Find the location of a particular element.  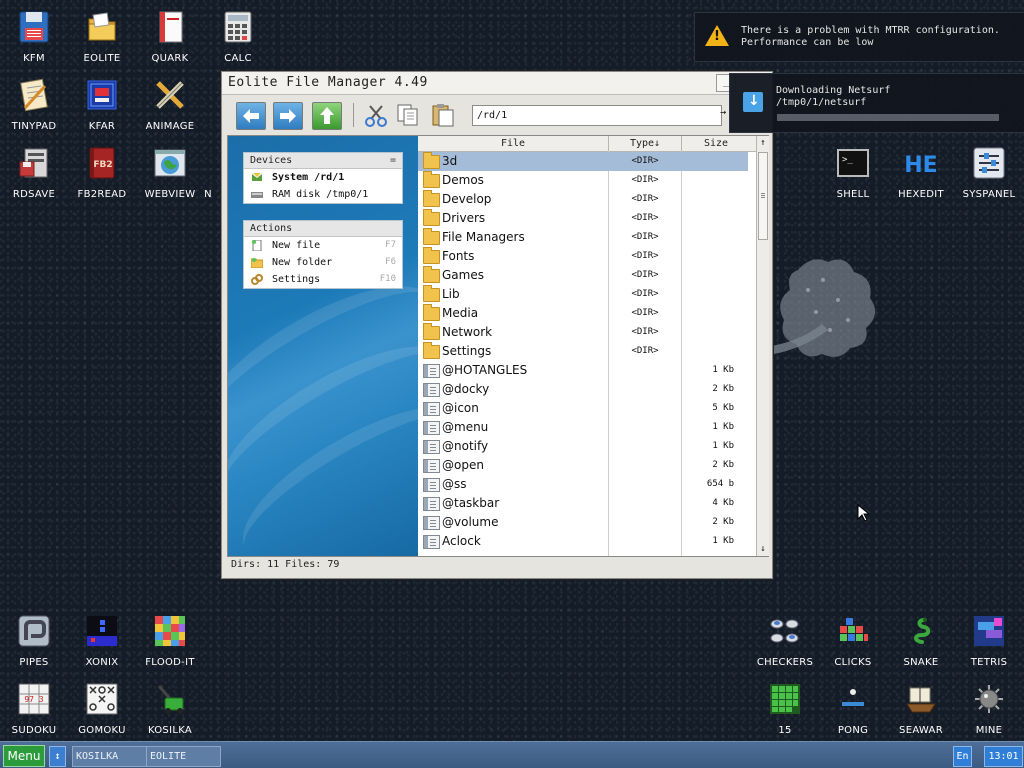

desktop-icon-pipes: PIPES is located at coordinates (34, 640).